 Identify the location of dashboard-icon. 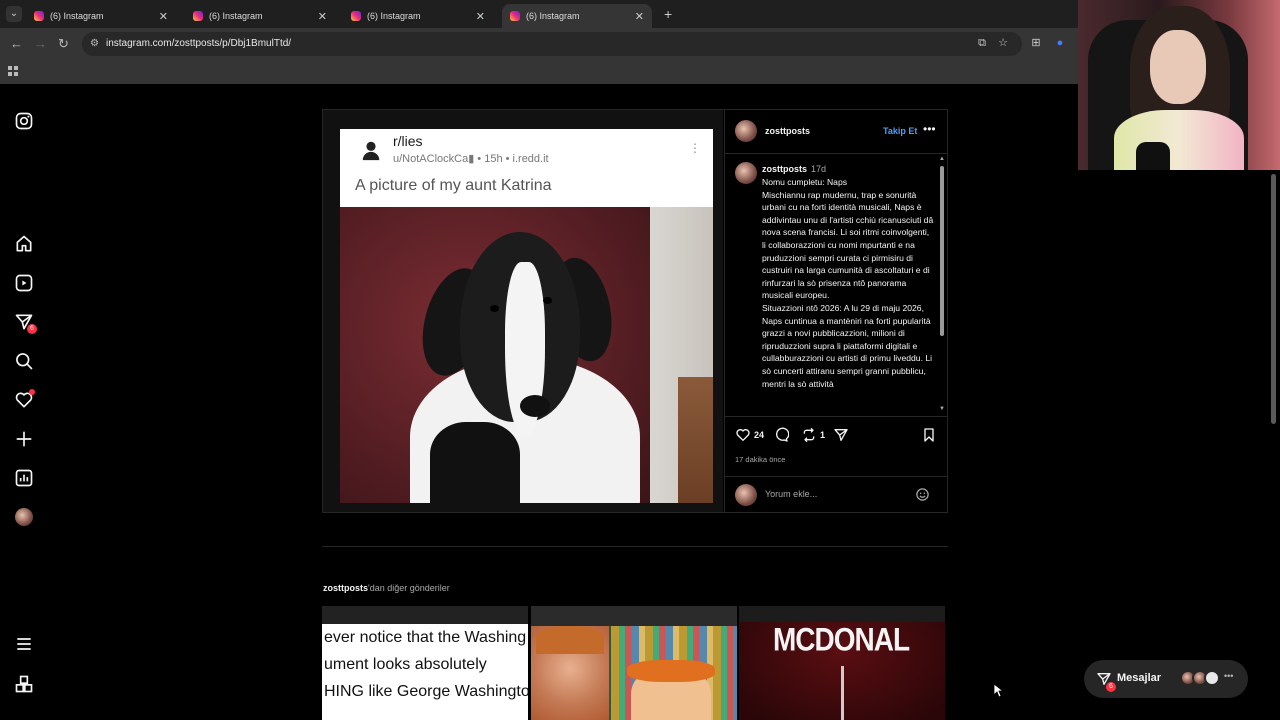
(24, 478).